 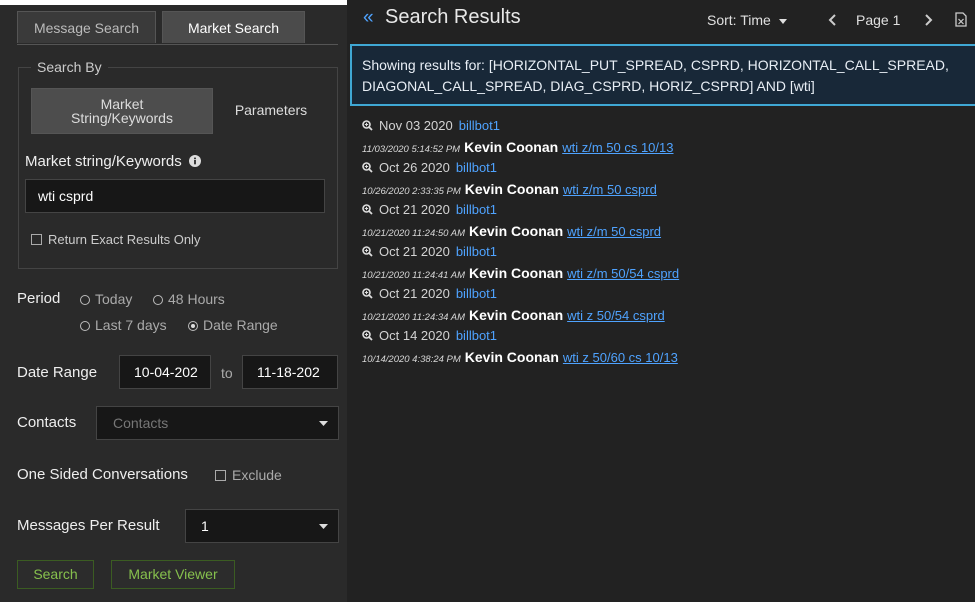 I want to click on period-label: Period, so click(x=39, y=298).